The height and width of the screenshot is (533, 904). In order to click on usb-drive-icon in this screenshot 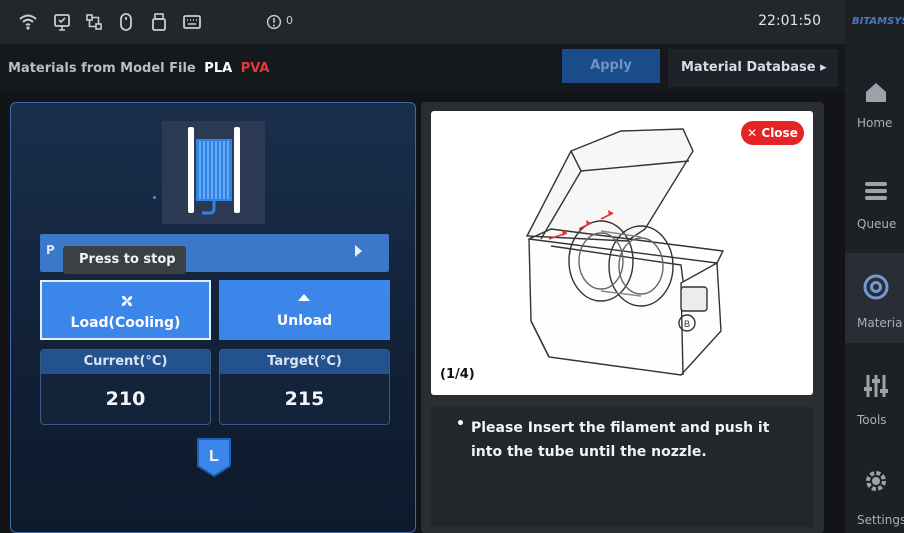, I will do `click(159, 22)`.